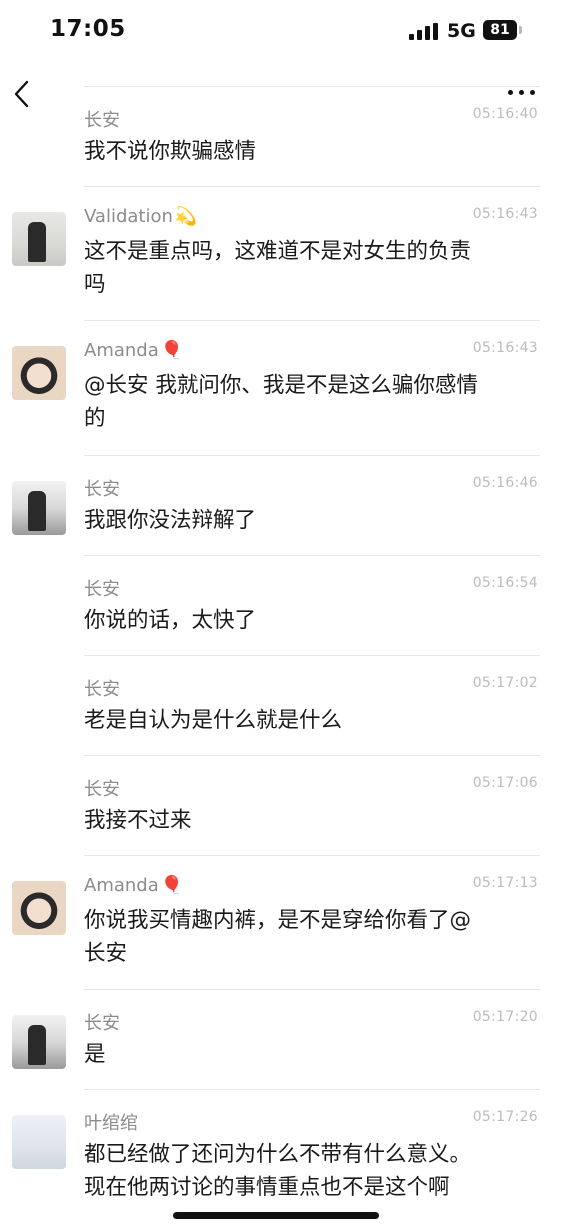  Describe the element at coordinates (505, 783) in the screenshot. I see `message-timestamp: 05:17:06` at that location.